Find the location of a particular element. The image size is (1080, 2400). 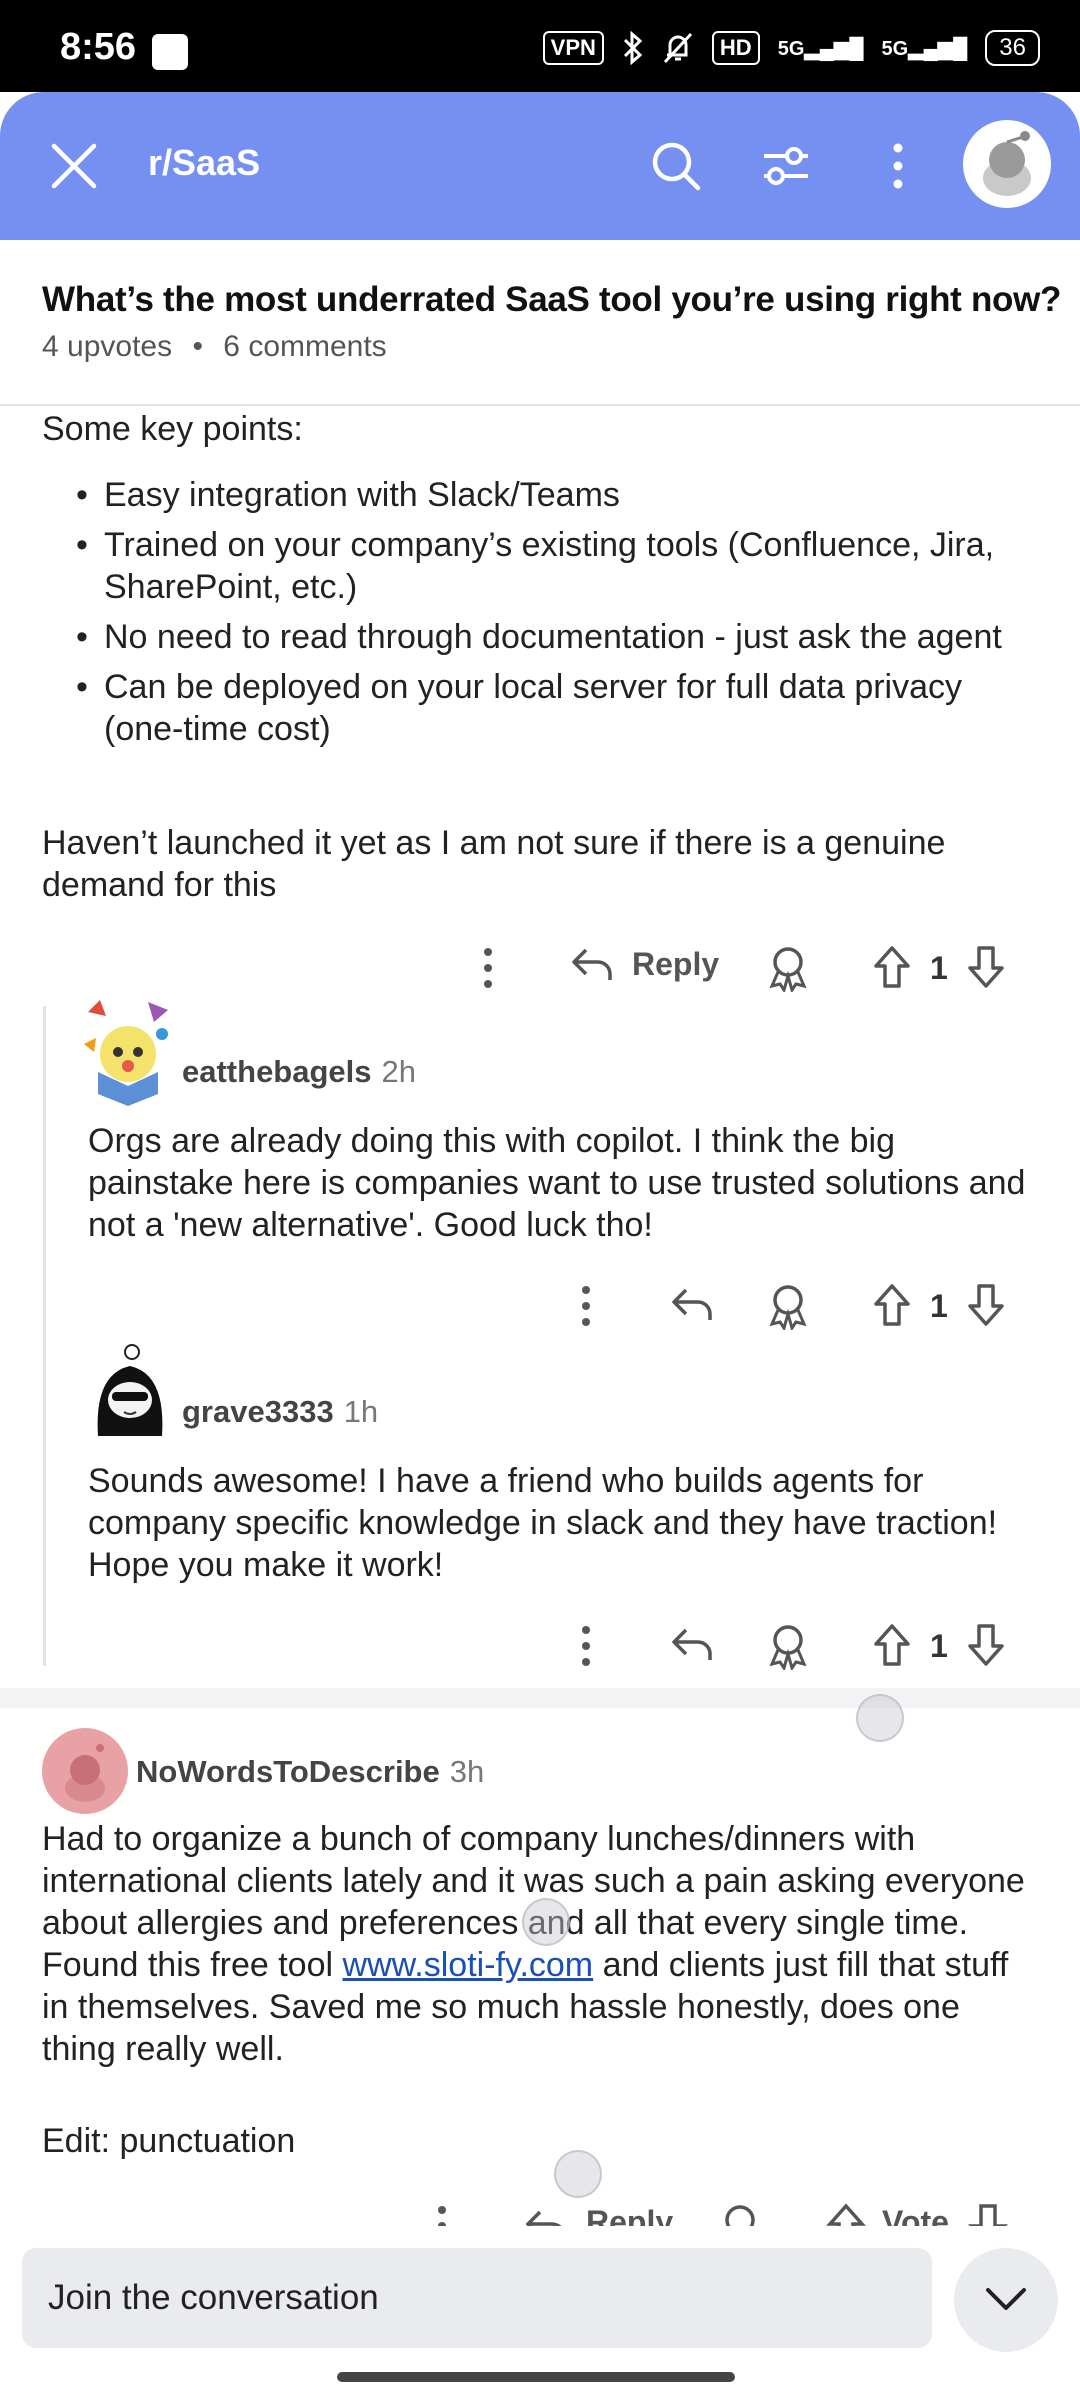

subreddit-name: r/SaaS is located at coordinates (204, 163).